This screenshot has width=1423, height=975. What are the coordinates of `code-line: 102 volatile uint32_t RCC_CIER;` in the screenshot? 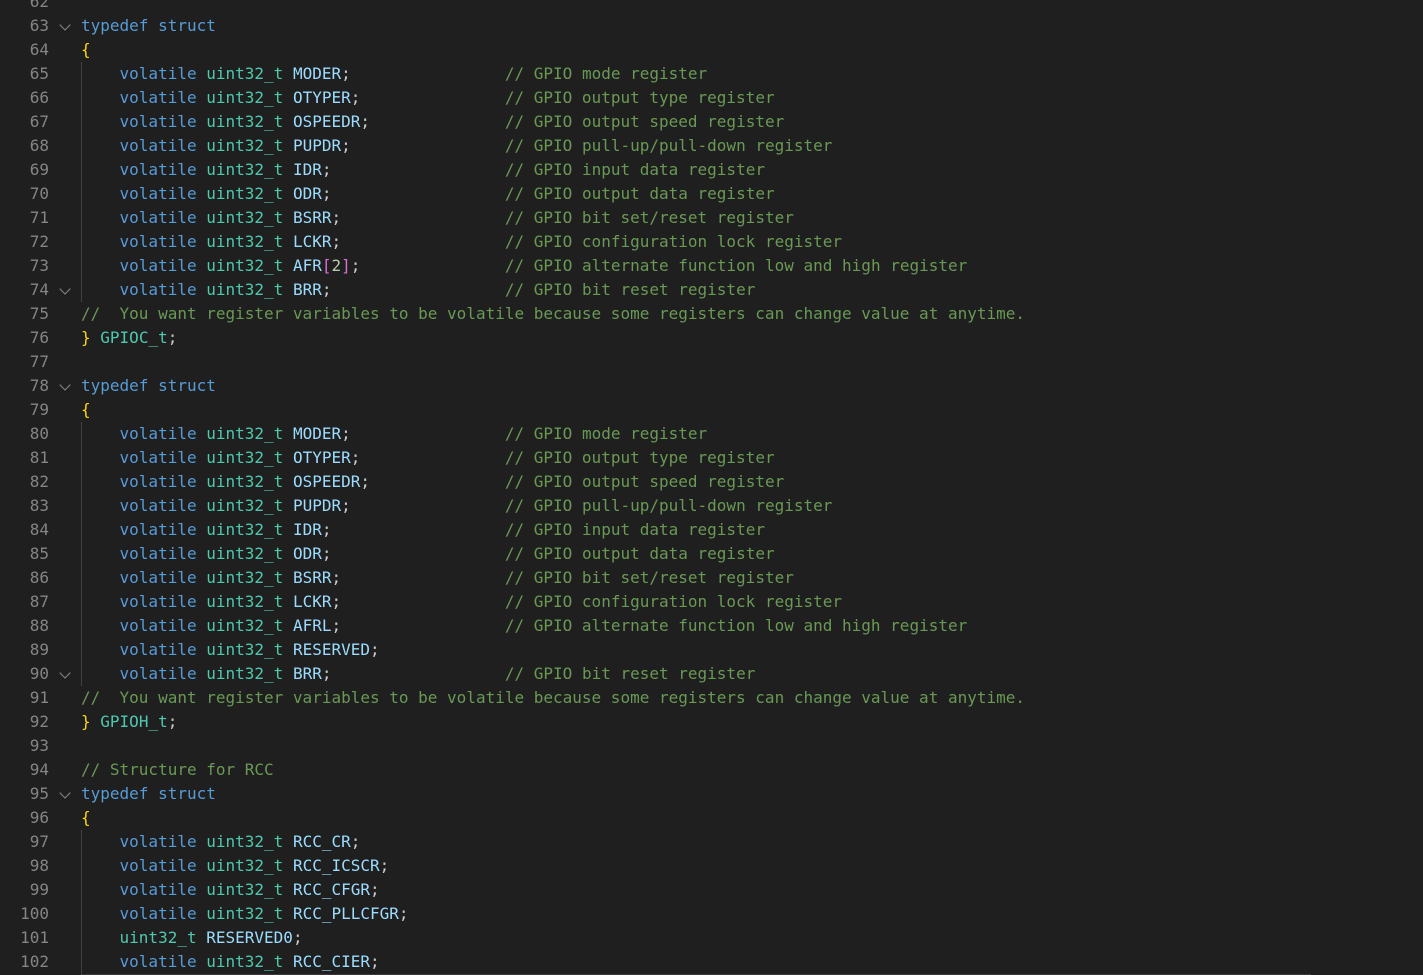 It's located at (711, 962).